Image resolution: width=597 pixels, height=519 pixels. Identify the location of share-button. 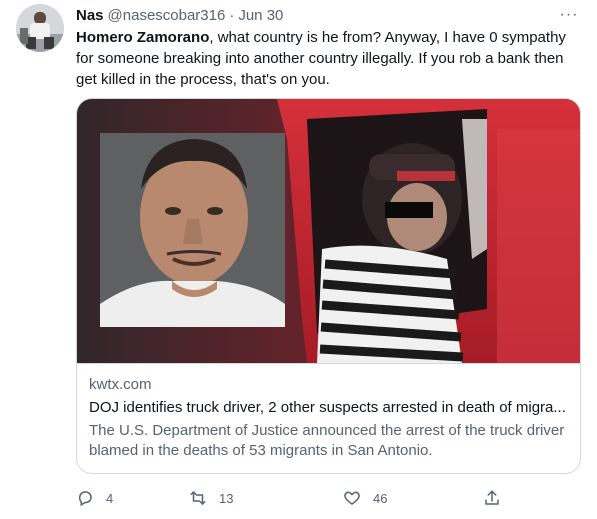
(492, 498).